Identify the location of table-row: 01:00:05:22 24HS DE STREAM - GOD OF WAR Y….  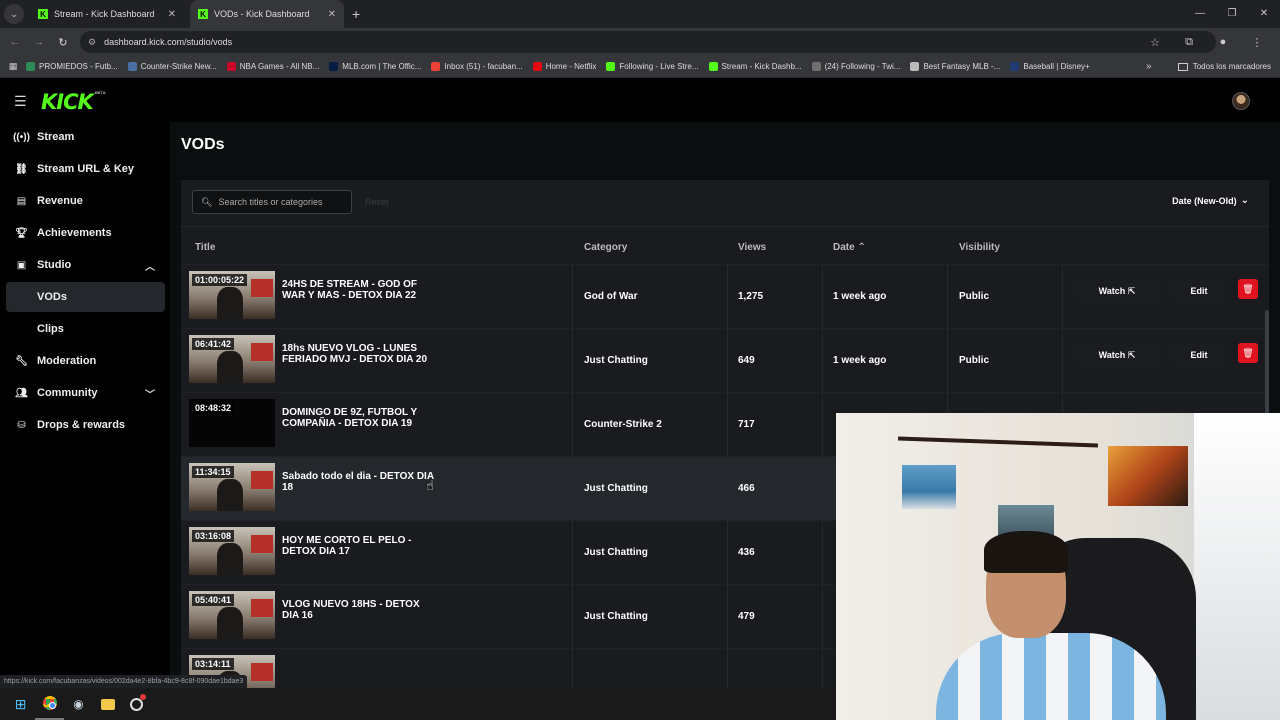
(725, 296).